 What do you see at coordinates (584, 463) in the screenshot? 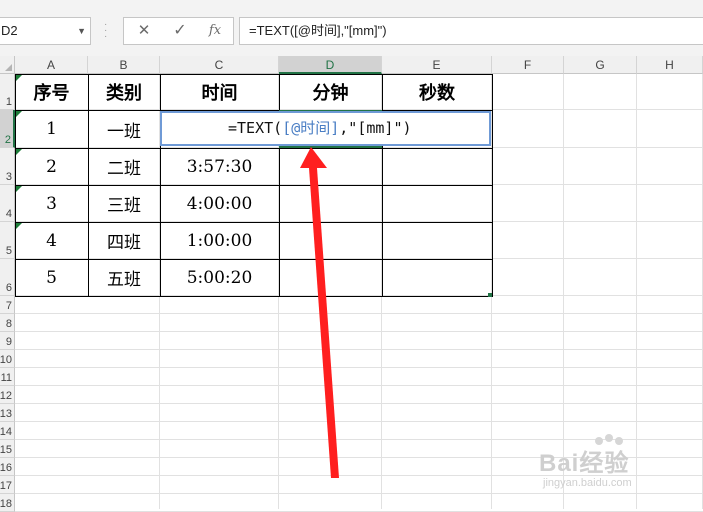
I see `watermark-brand: Bai经验` at bounding box center [584, 463].